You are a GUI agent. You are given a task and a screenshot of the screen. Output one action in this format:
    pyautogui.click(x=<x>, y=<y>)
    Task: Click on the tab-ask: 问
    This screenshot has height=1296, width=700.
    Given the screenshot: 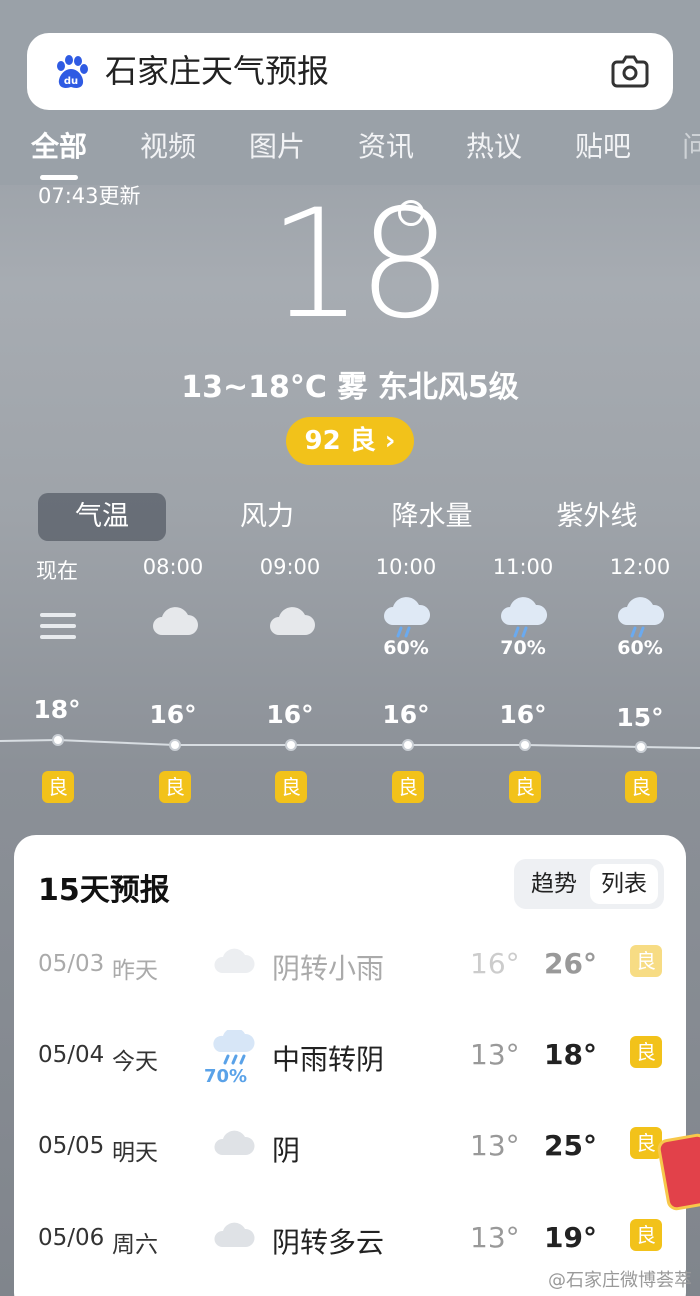 What is the action you would take?
    pyautogui.click(x=691, y=145)
    